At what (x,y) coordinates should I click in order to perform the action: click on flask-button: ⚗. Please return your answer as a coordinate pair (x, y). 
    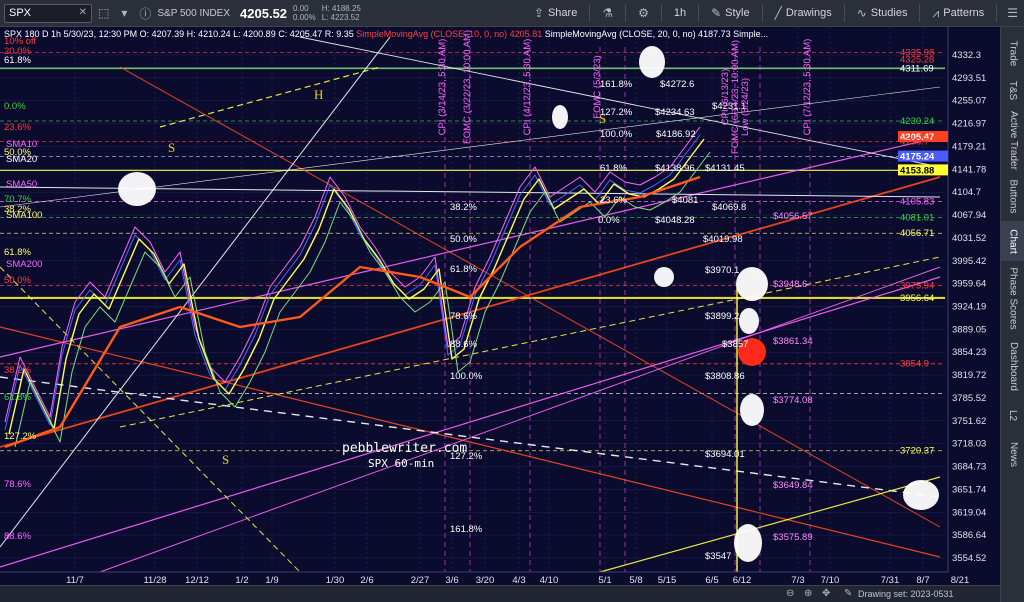
    Looking at the image, I should click on (607, 13).